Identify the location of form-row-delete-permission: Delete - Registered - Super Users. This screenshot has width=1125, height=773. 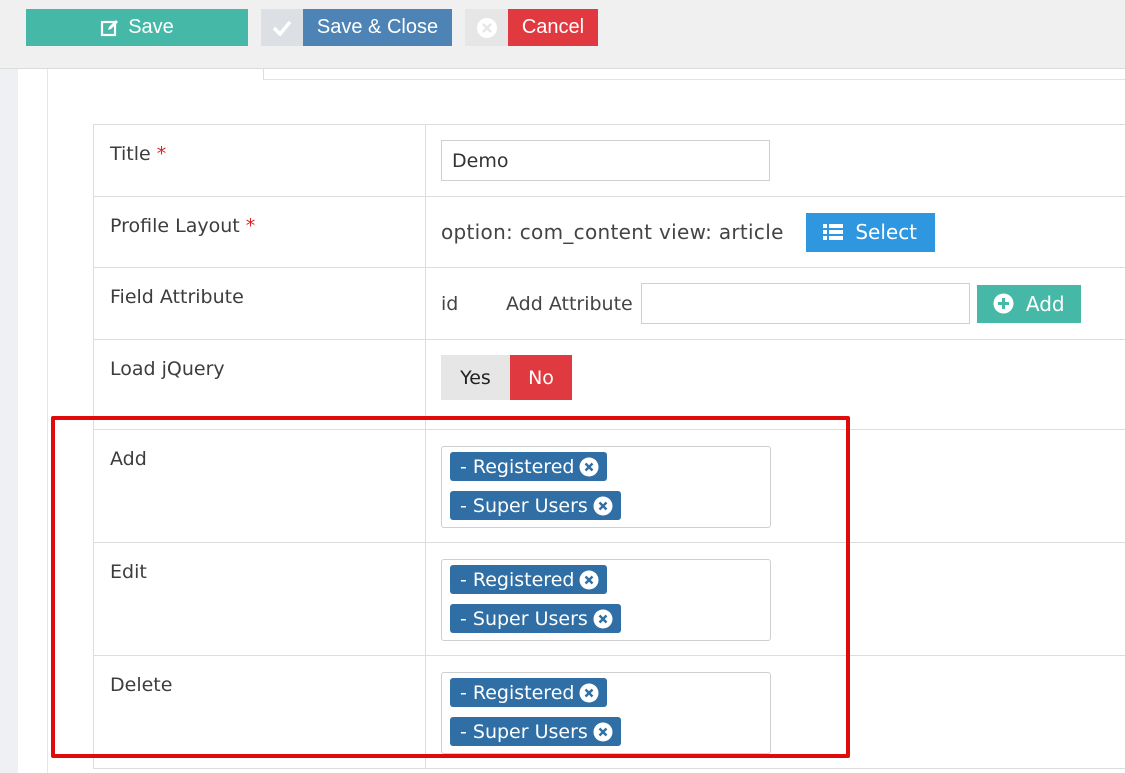
(609, 712).